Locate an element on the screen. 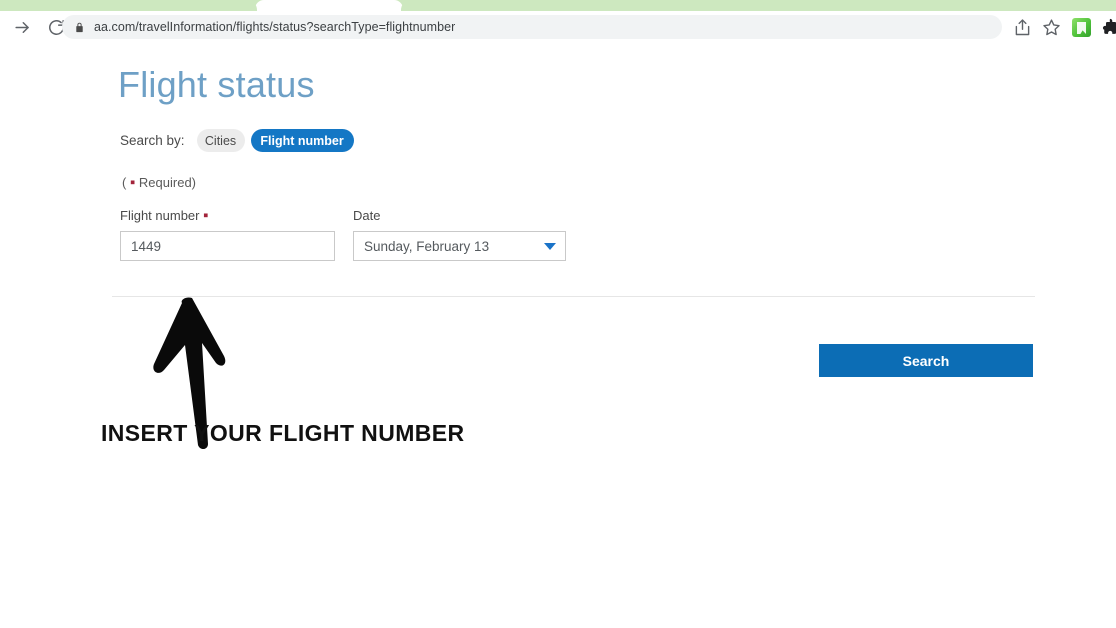 Image resolution: width=1116 pixels, height=628 pixels. tab-gap-left is located at coordinates (250, 5).